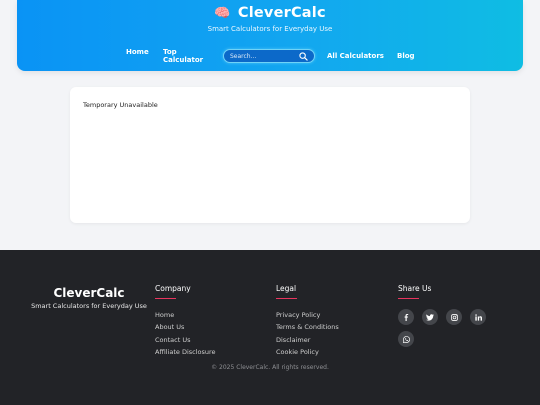 This screenshot has height=405, width=540. I want to click on unavailable-message: Temporary Unavailable, so click(120, 105).